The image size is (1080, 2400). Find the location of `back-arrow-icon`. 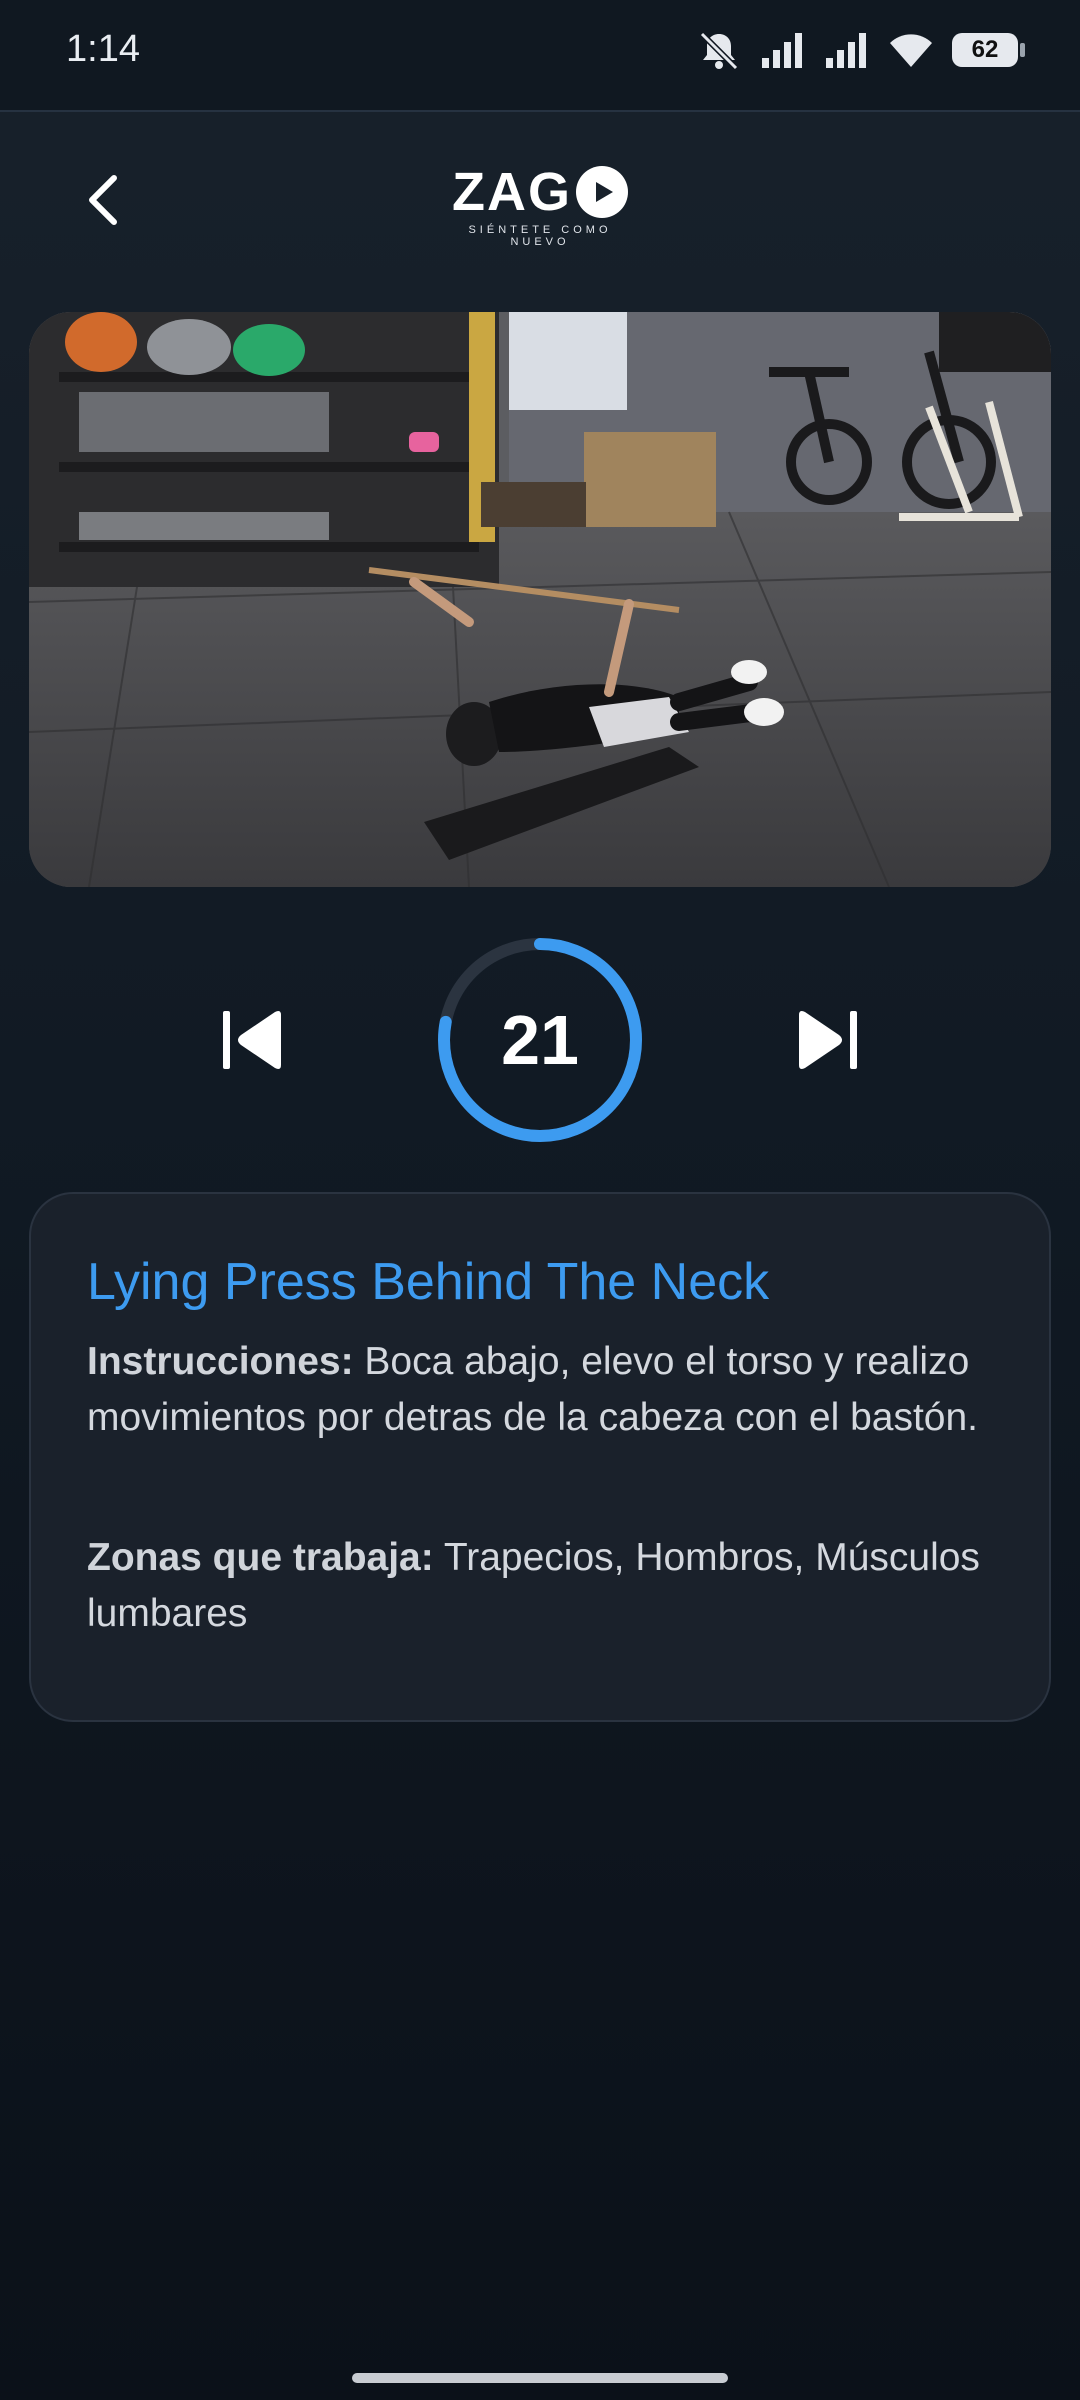

back-arrow-icon is located at coordinates (103, 200).